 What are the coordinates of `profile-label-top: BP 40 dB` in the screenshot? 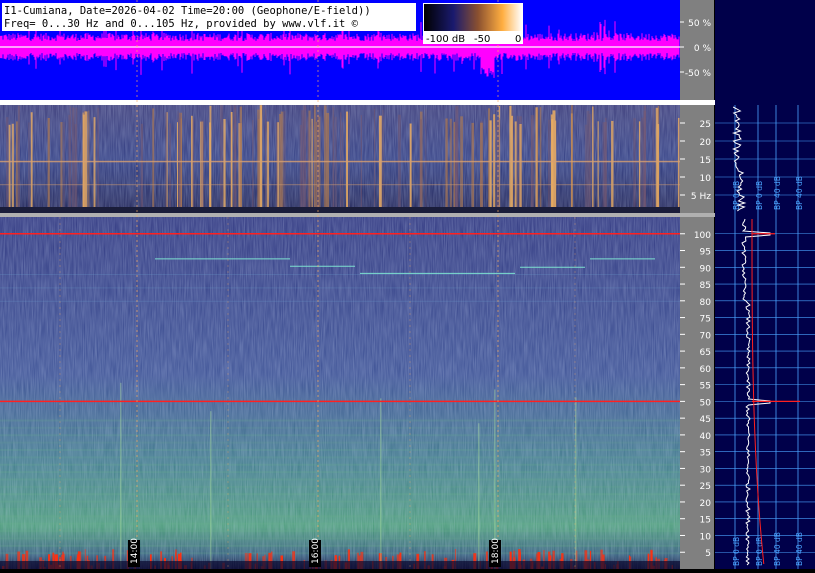 It's located at (777, 193).